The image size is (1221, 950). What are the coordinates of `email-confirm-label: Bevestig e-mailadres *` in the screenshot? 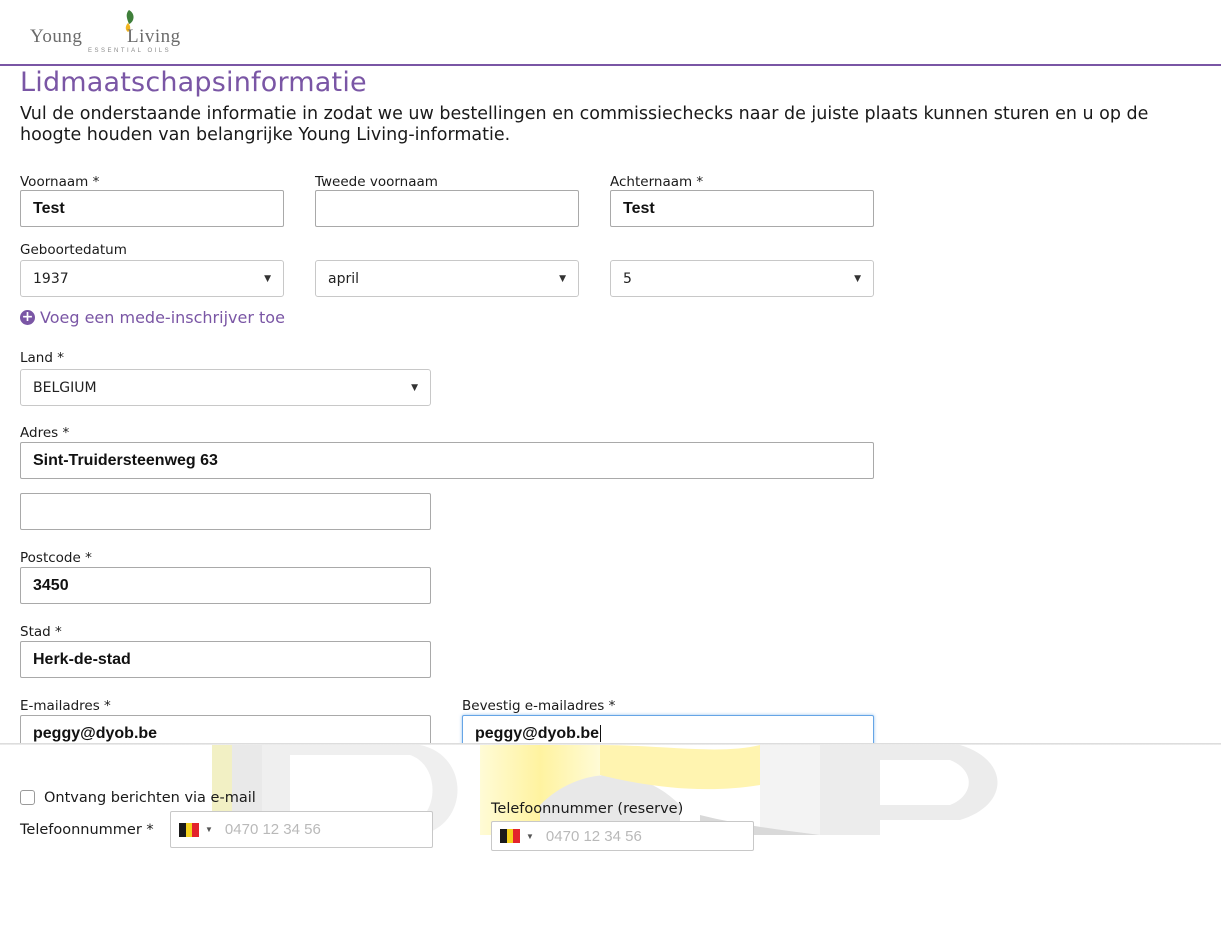 It's located at (539, 706).